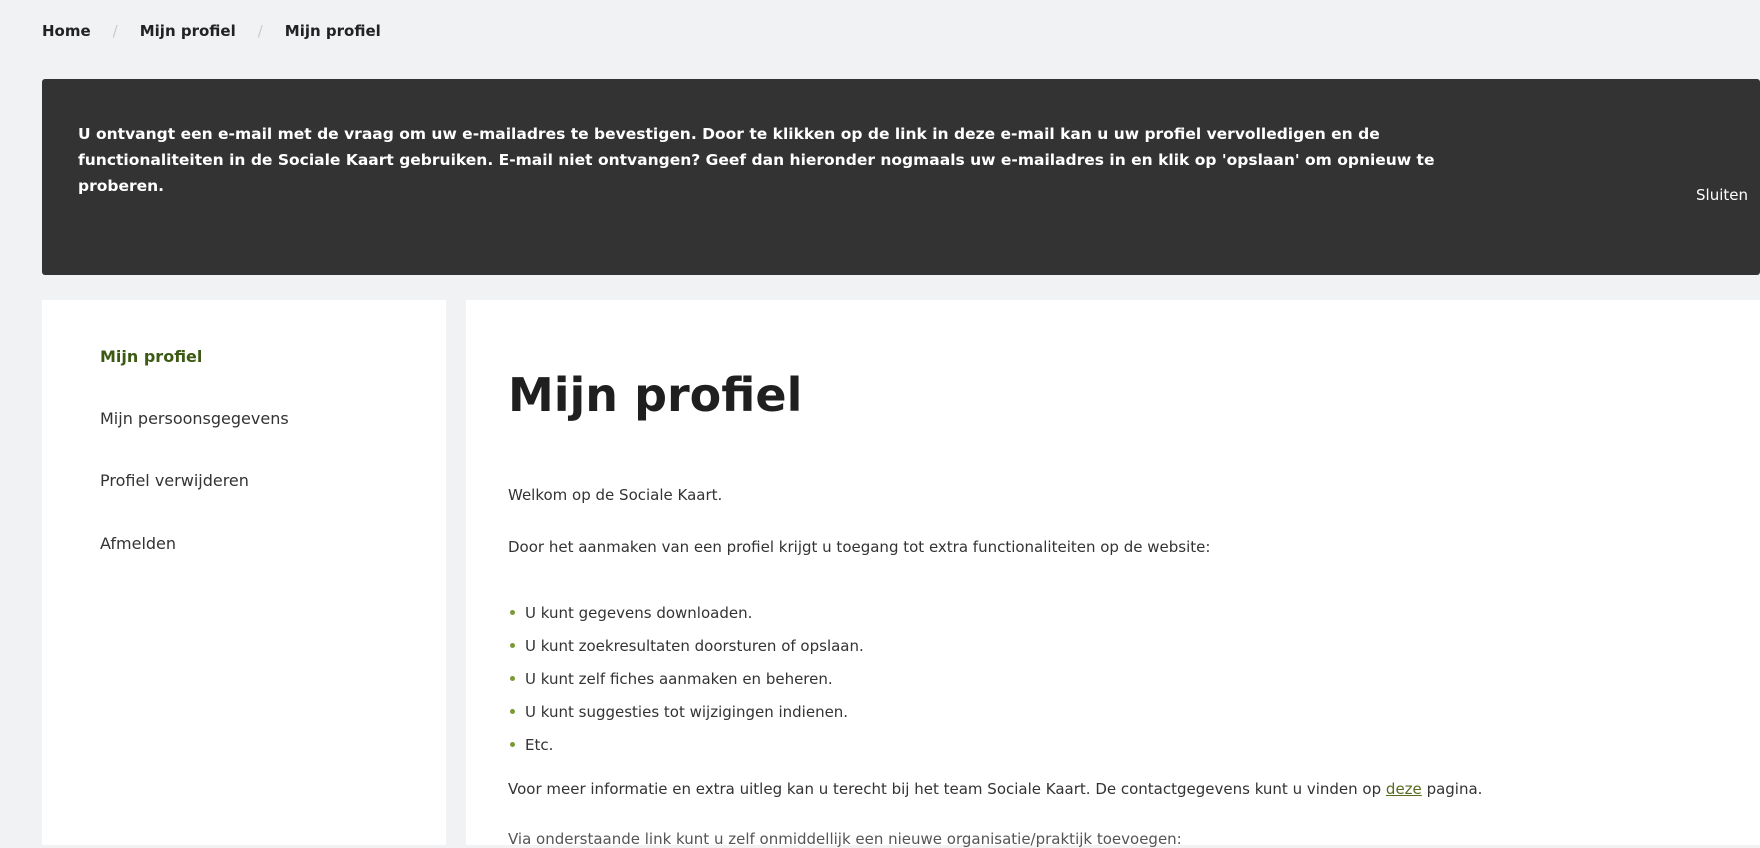  What do you see at coordinates (121, 186) in the screenshot?
I see `banner-line: proberen.` at bounding box center [121, 186].